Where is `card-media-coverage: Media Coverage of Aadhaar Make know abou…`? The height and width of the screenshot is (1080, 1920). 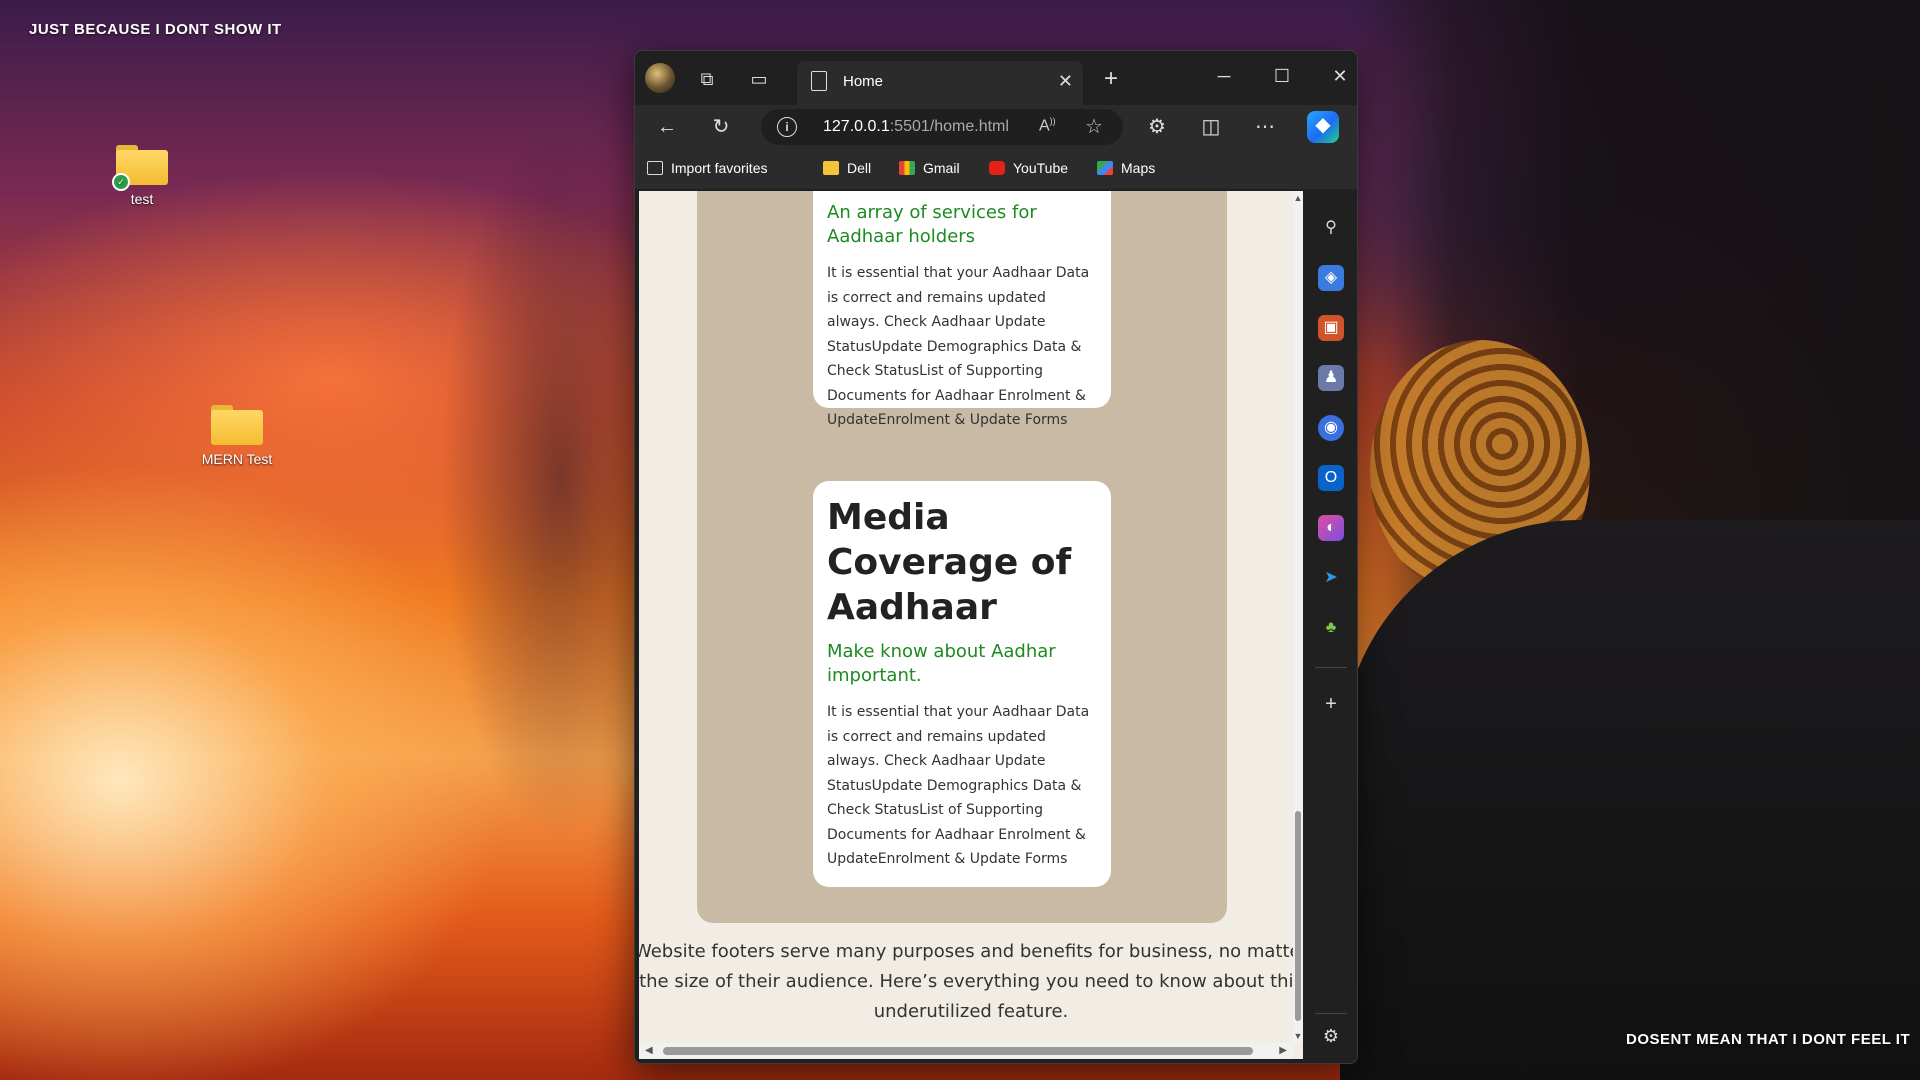 card-media-coverage: Media Coverage of Aadhaar Make know abou… is located at coordinates (962, 684).